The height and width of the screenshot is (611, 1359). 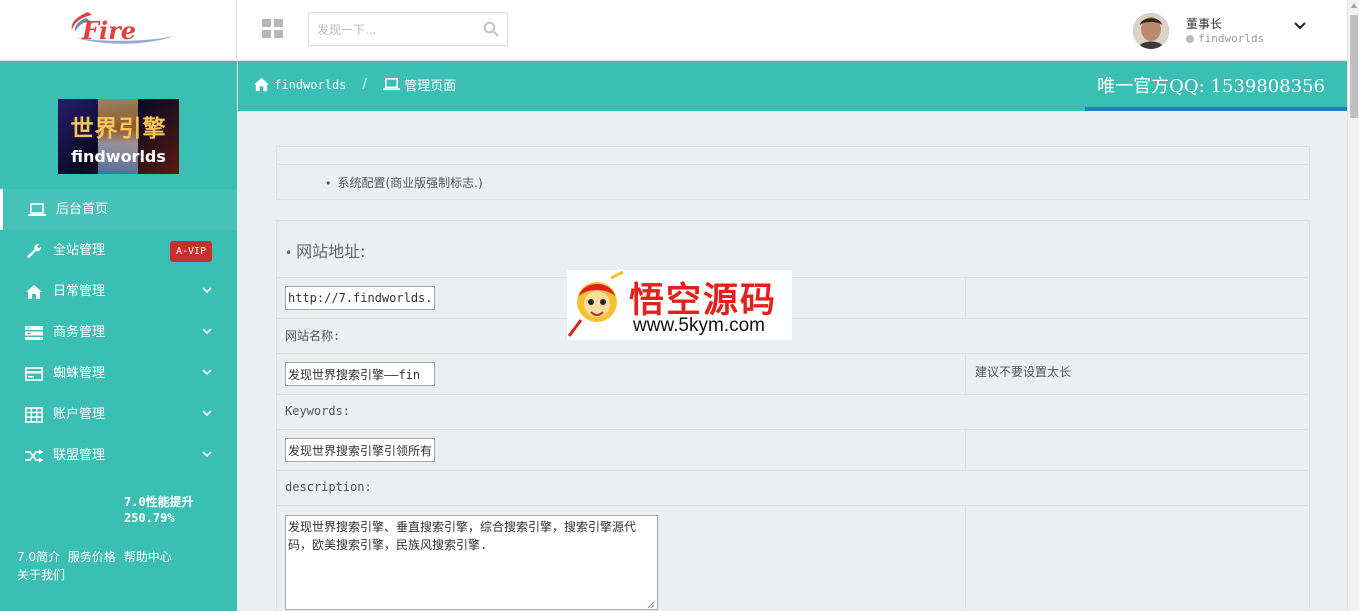 I want to click on notice-item: 系统配置(商业版强制标志.), so click(x=404, y=182).